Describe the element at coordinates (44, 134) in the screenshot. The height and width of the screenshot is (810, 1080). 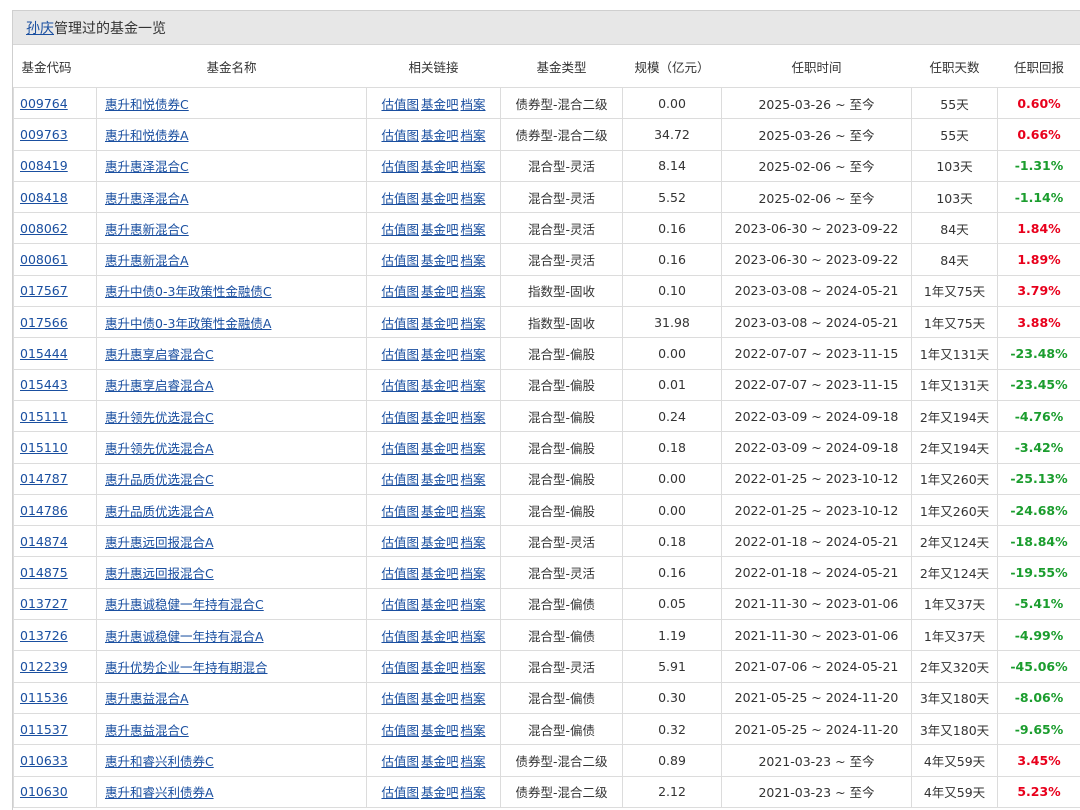
I see `fund-code-link: 009763` at that location.